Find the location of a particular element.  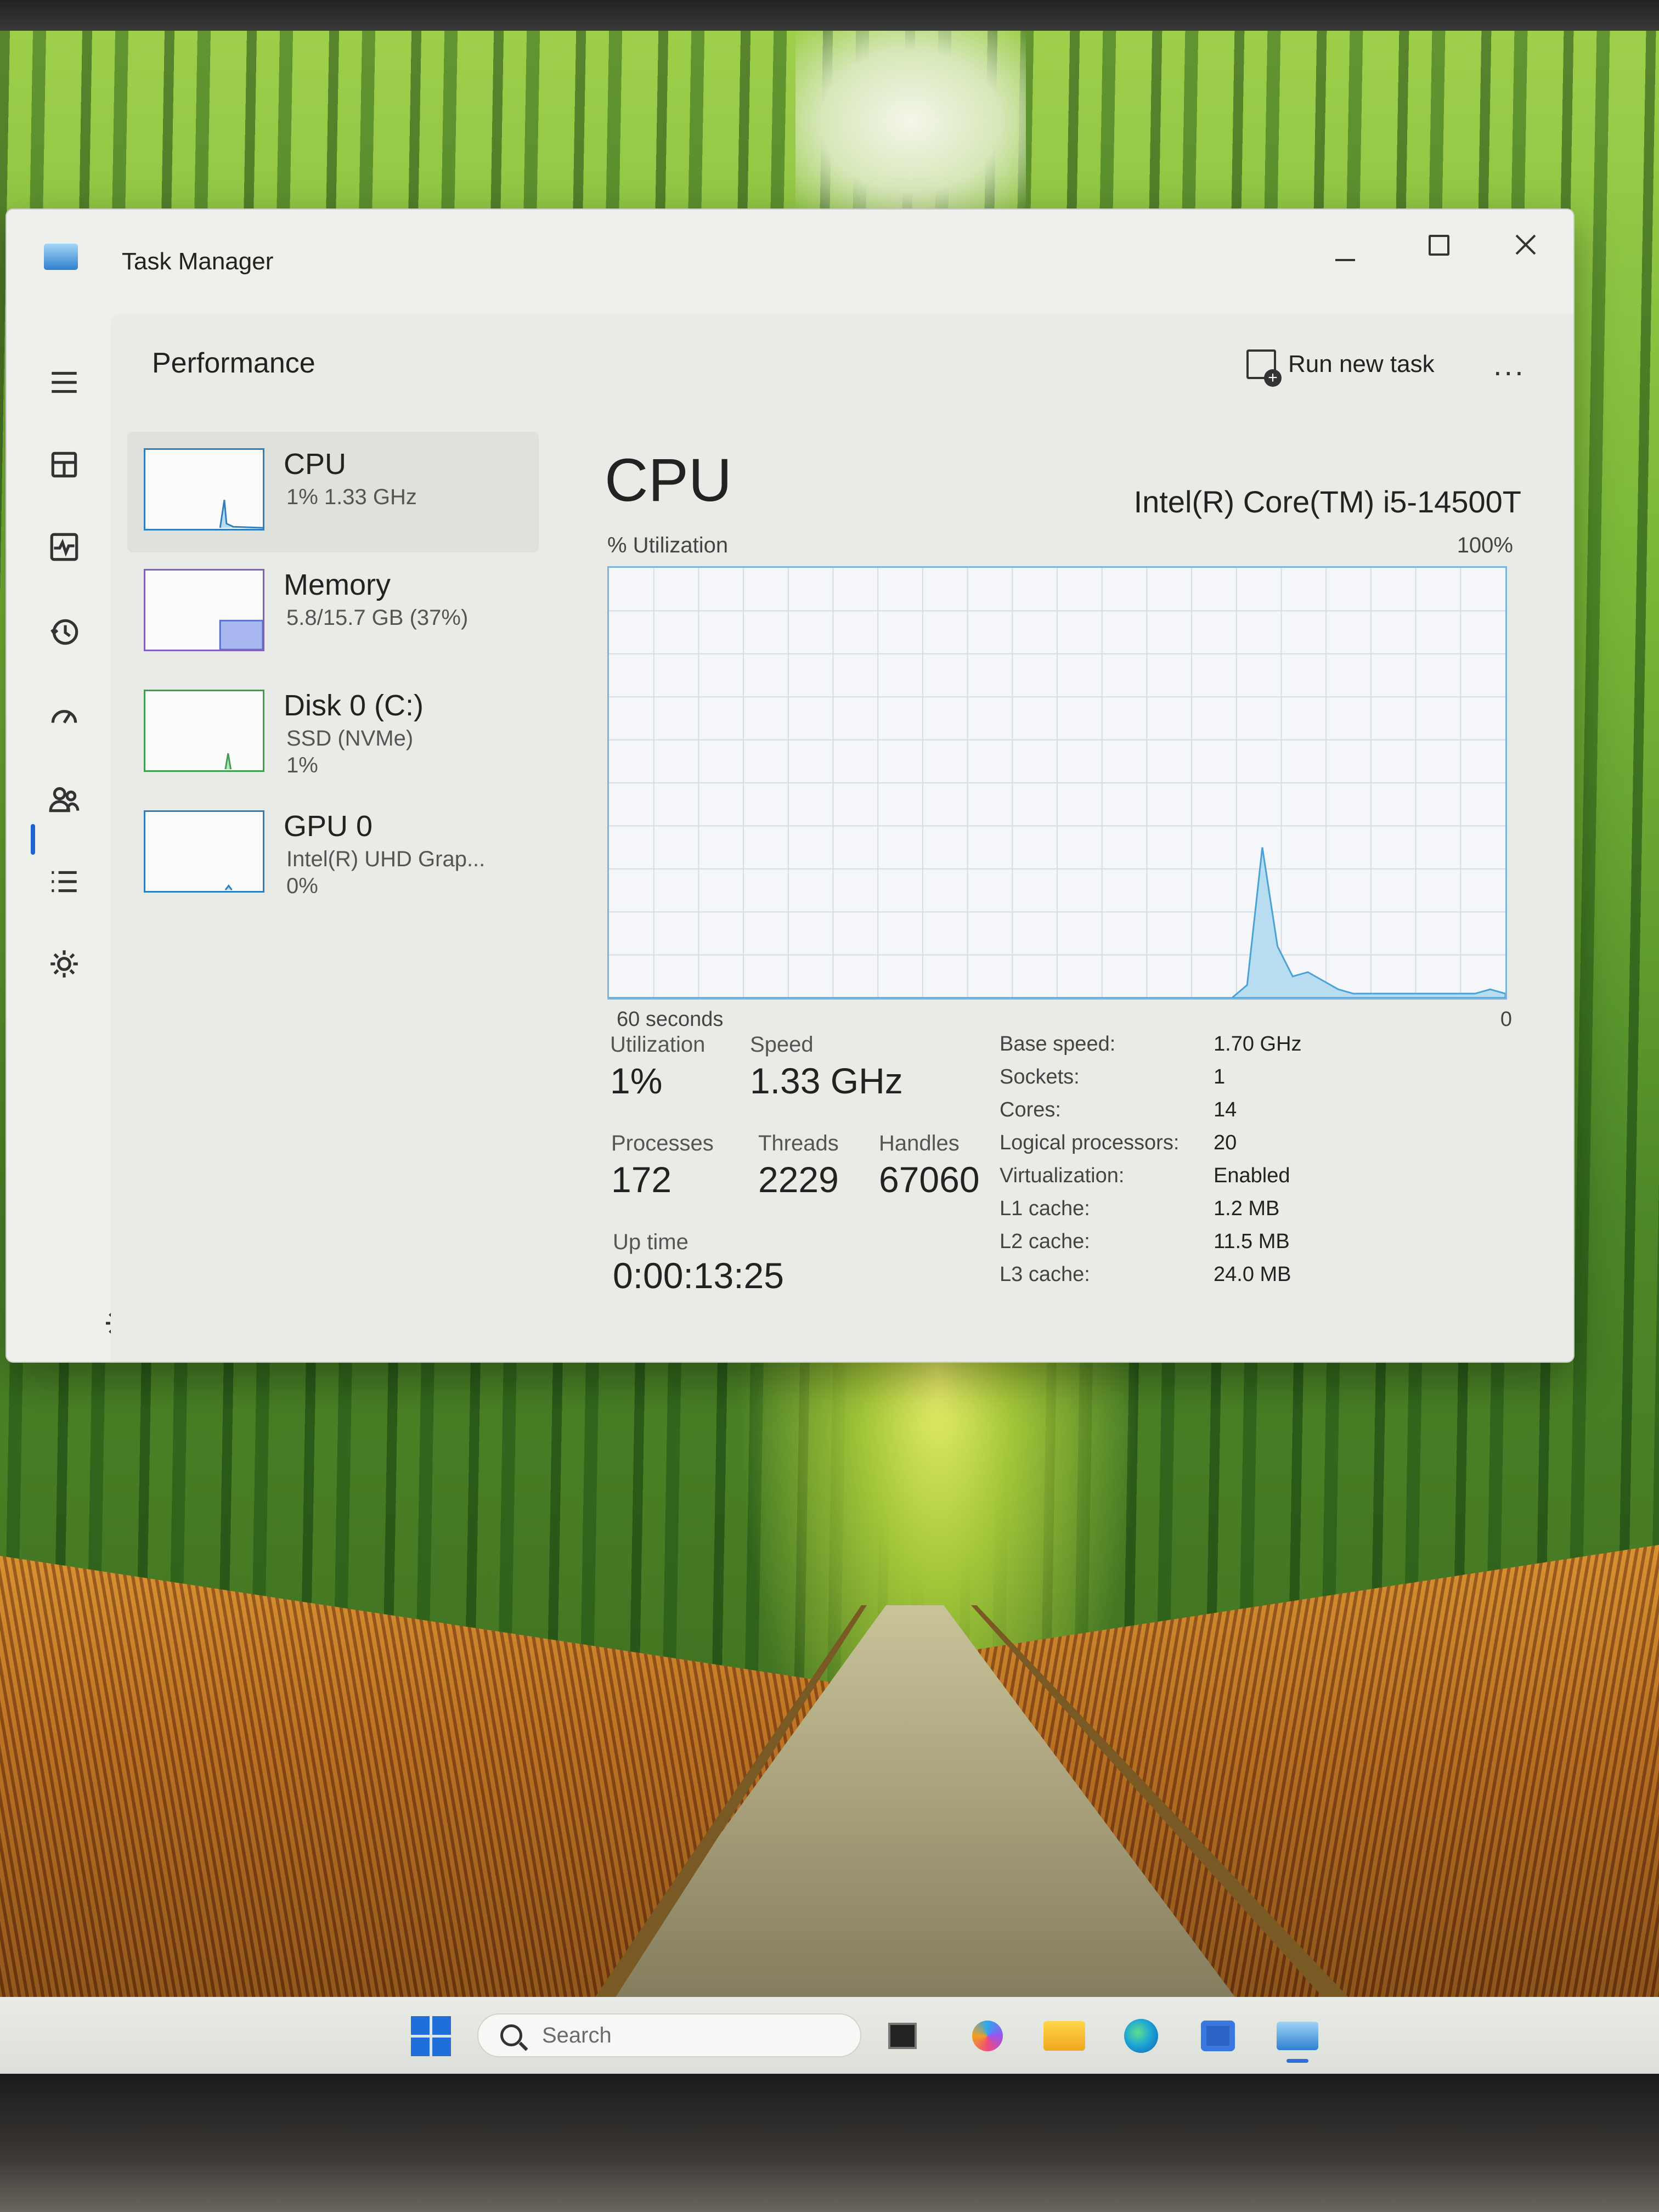

task-view-button is located at coordinates (902, 2036).